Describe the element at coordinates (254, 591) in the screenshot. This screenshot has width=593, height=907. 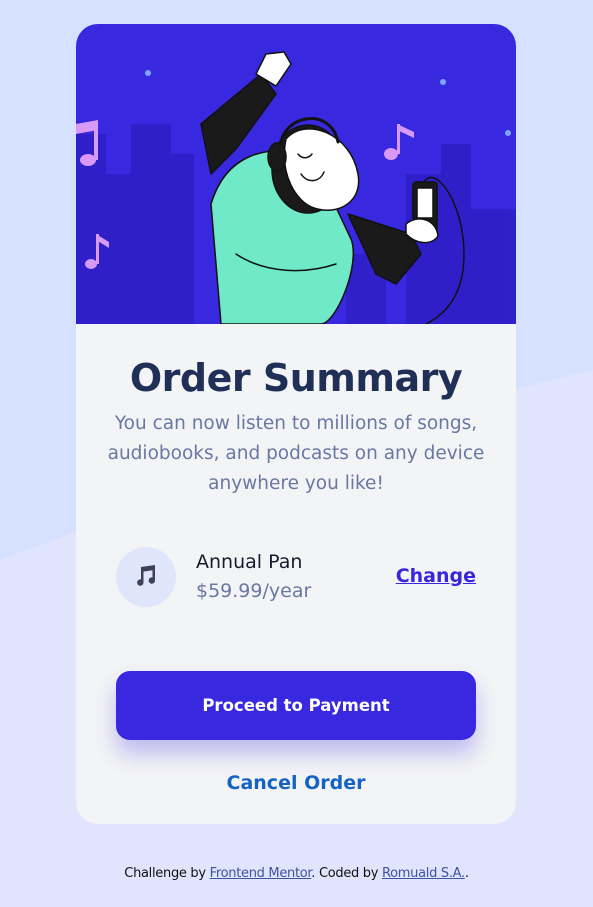
I see `plan-price: $59.99/year` at that location.